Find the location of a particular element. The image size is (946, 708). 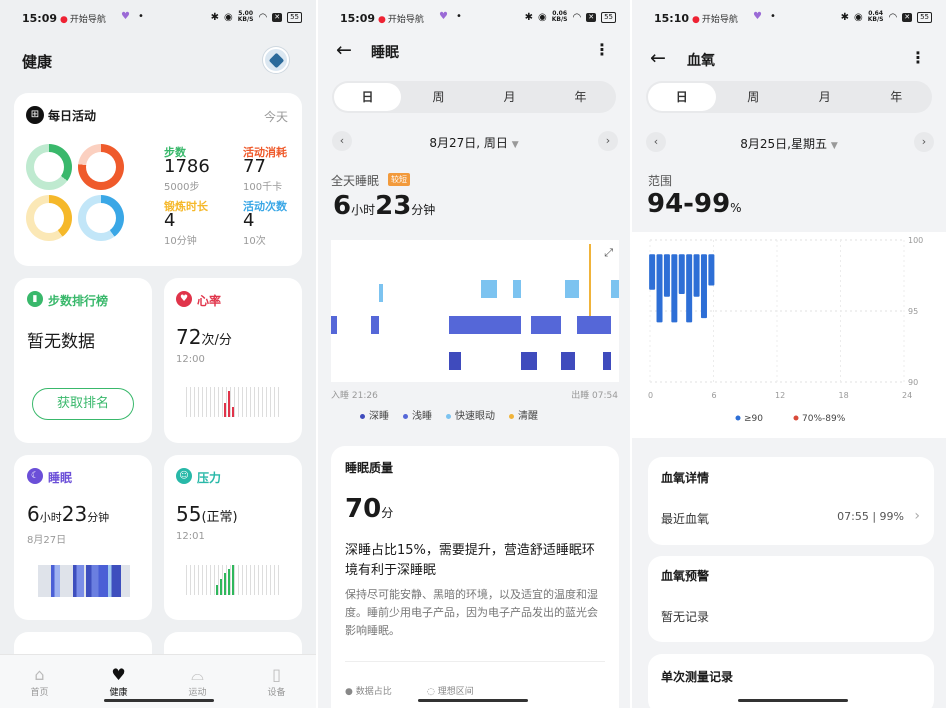

status-bar: 15:10 ● 开始导航 ♥ • ✱ ◉ 0.64 KB/S ◠ ✕ 55 is located at coordinates (789, 18).